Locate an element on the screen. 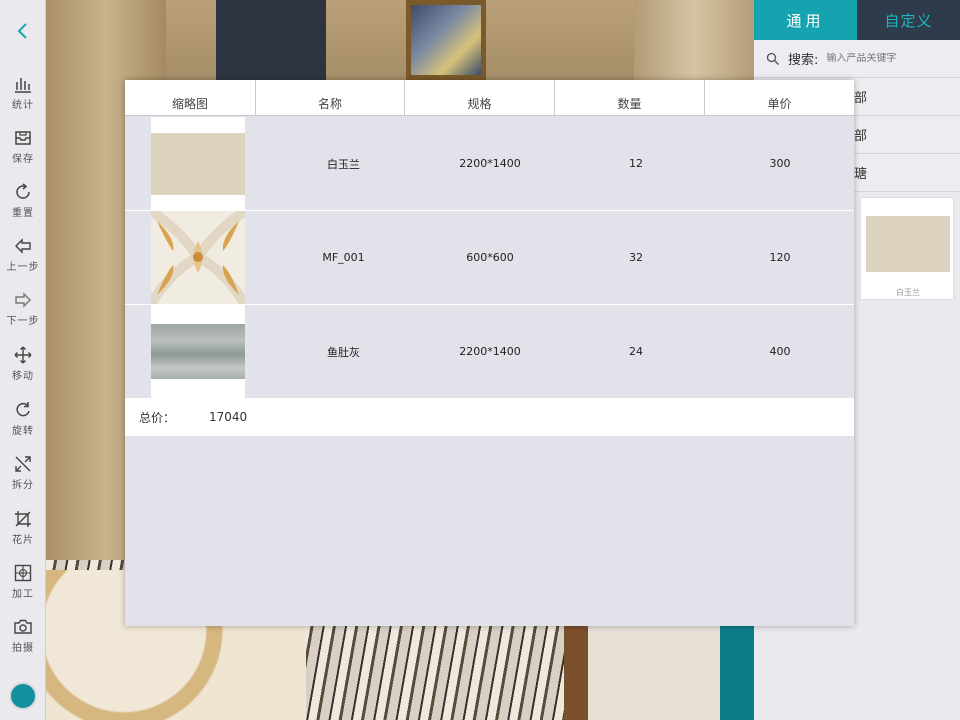  column-header: 规格 is located at coordinates (480, 98).